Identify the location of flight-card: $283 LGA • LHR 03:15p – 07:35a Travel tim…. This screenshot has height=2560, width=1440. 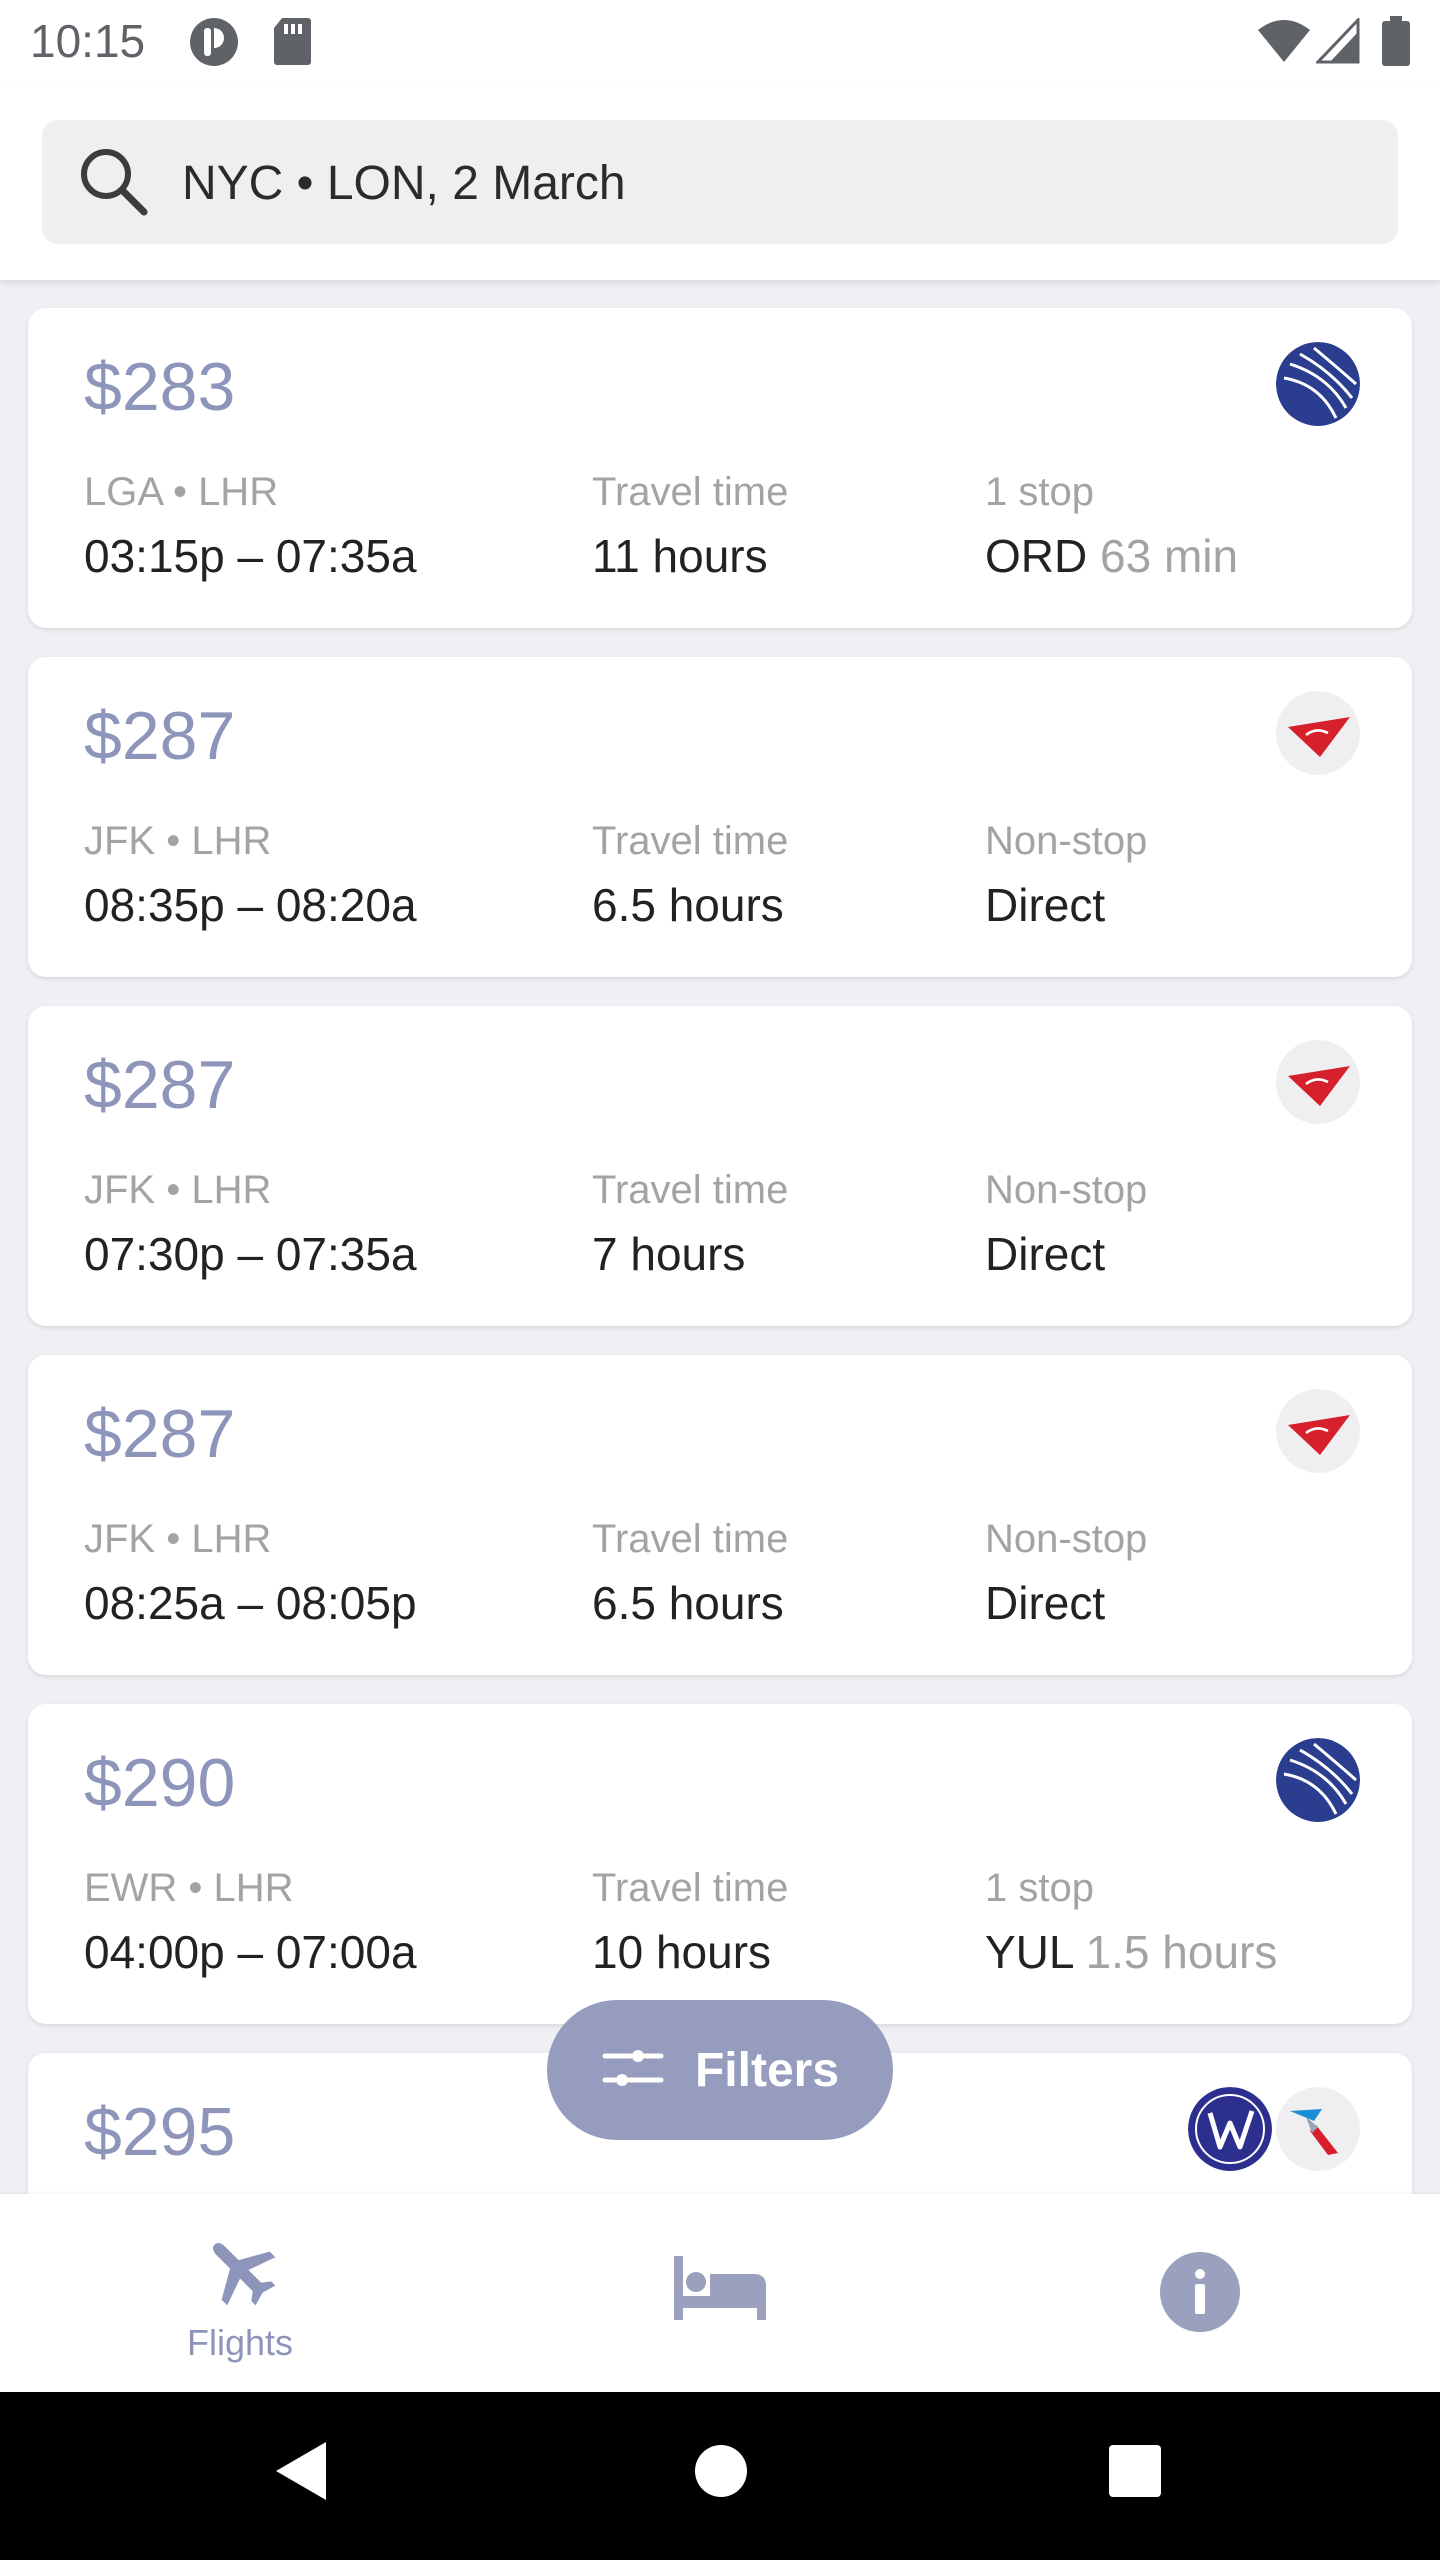
(720, 468).